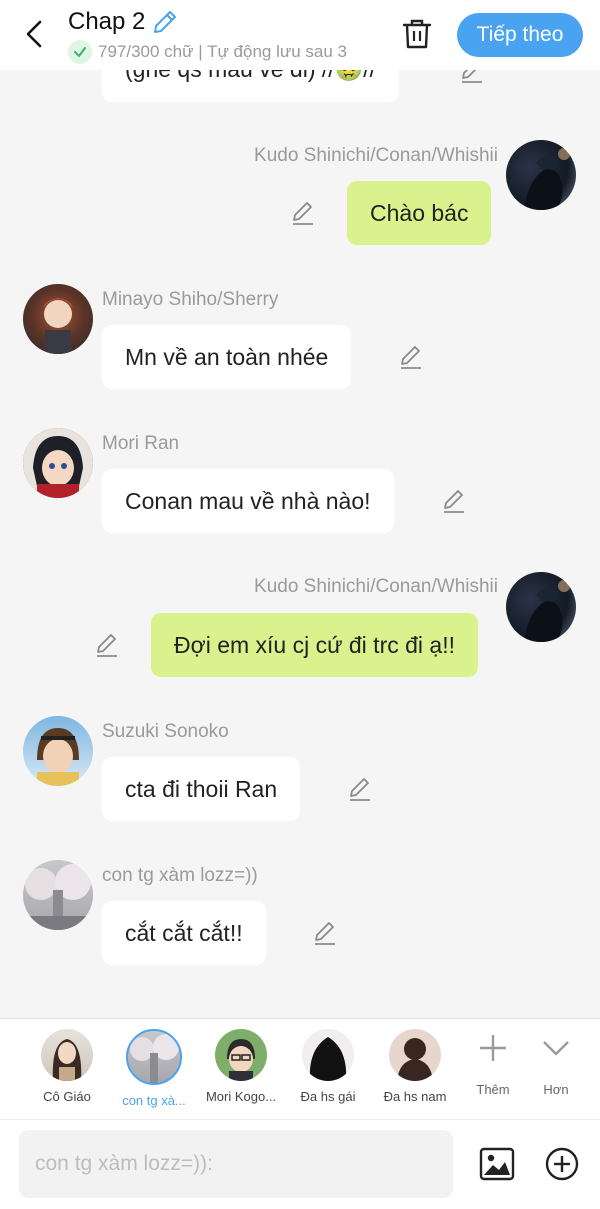  Describe the element at coordinates (415, 1096) in the screenshot. I see `character-label: Đa hs nam` at that location.